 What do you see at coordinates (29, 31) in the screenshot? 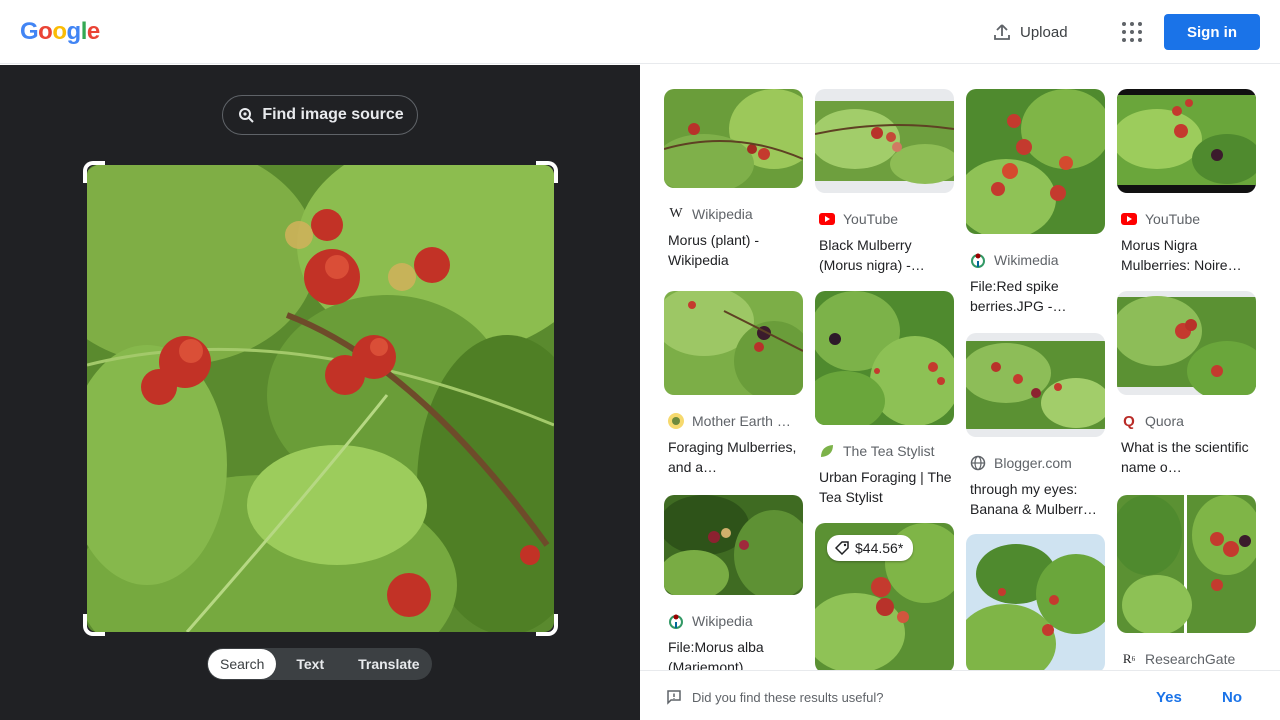
I see `logo-letter: G` at bounding box center [29, 31].